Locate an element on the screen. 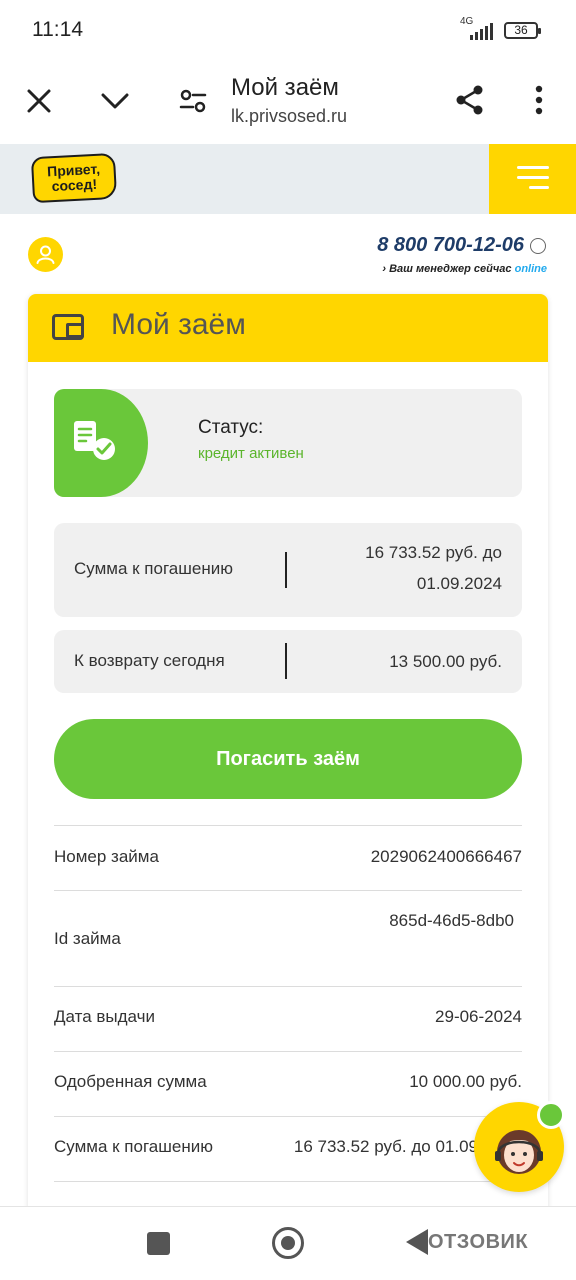  manager-text: Ваш менеджер сейчас is located at coordinates (450, 269).